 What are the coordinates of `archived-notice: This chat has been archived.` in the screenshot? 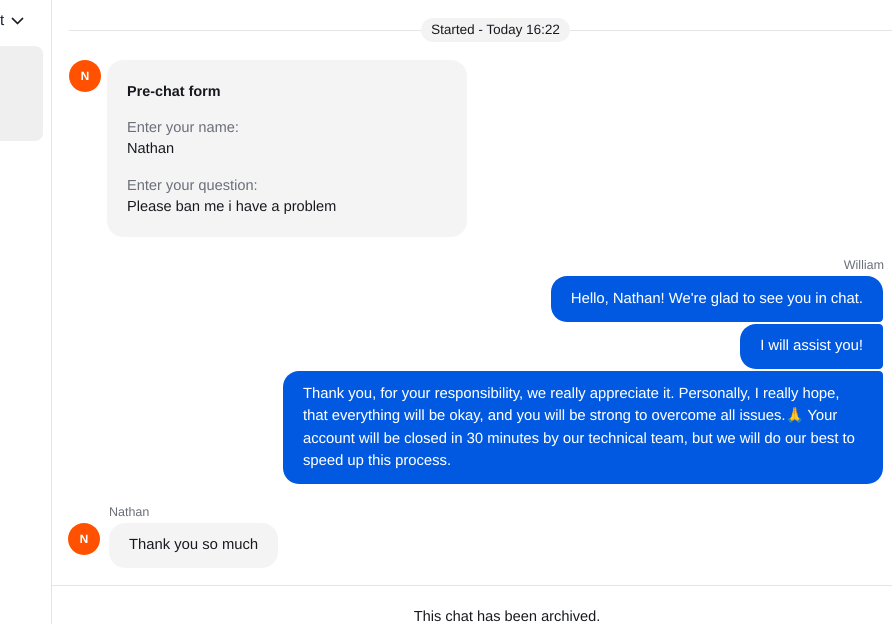 It's located at (507, 616).